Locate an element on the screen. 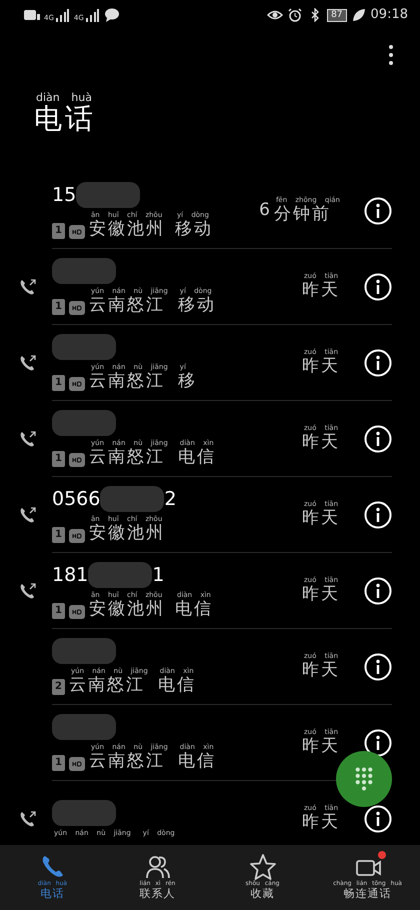 Image resolution: width=420 pixels, height=910 pixels. sim-badge: 2 is located at coordinates (58, 686).